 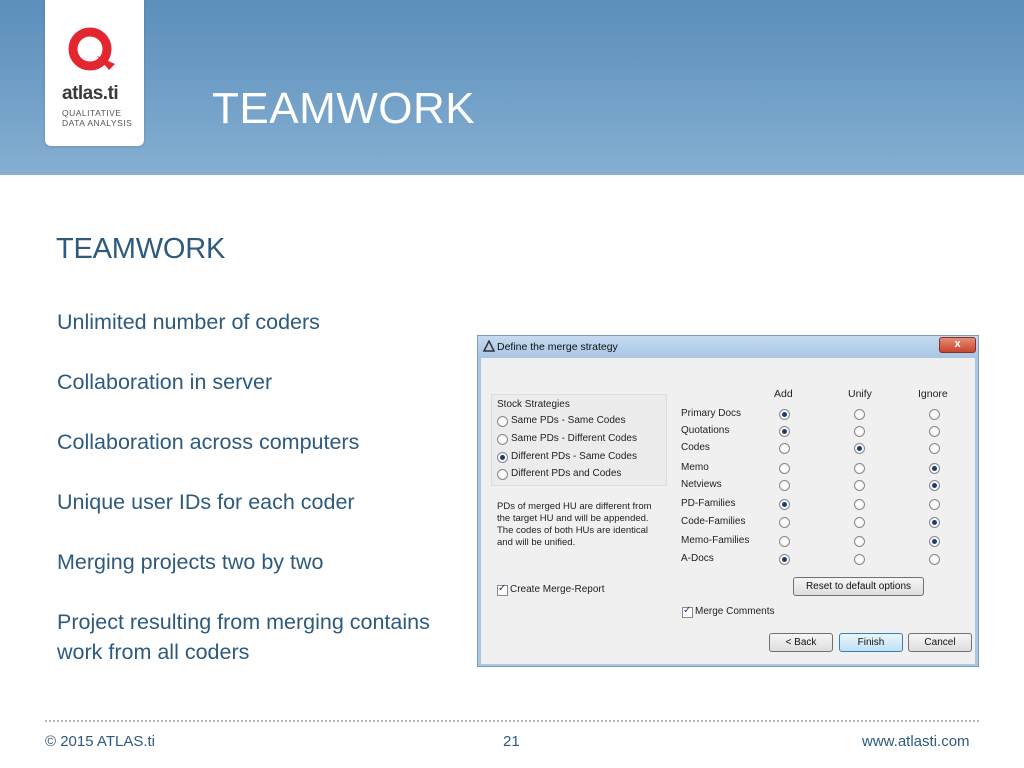 I want to click on bullet-item: Collaboration in server, so click(x=165, y=382).